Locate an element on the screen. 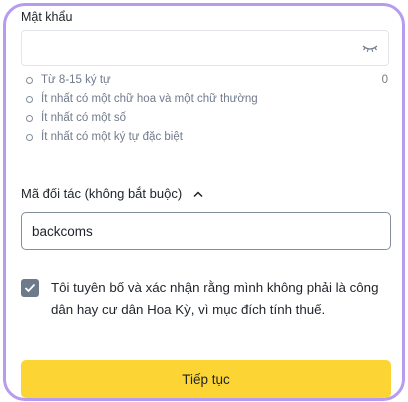 This screenshot has height=402, width=408. password-label: Mật khẩu is located at coordinates (47, 17).